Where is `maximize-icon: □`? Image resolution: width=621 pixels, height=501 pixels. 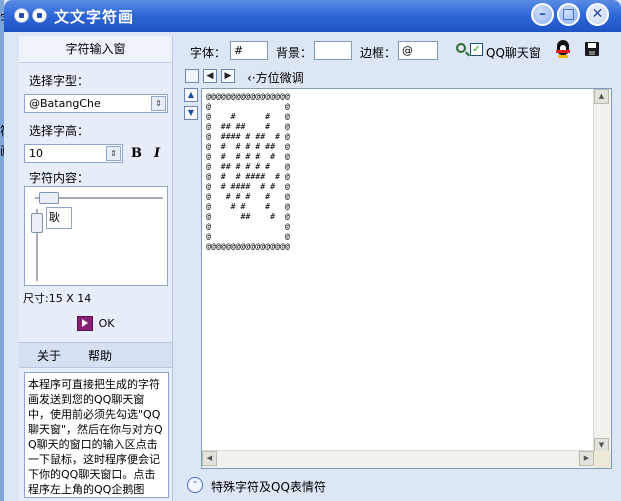
maximize-icon: □ is located at coordinates (568, 14).